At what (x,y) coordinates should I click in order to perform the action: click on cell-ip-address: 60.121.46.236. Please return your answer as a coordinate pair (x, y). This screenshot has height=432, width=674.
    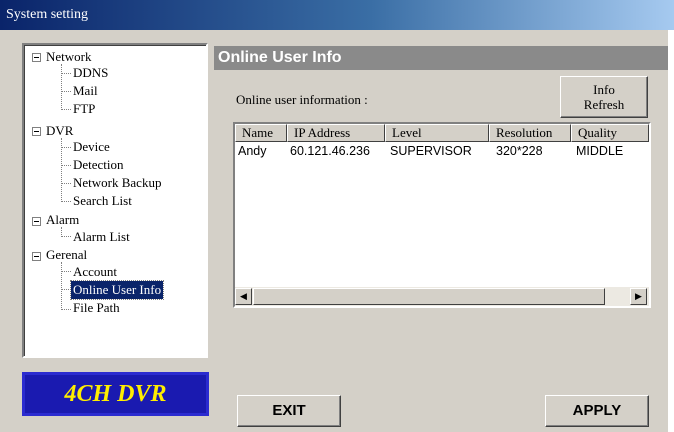
    Looking at the image, I should click on (330, 151).